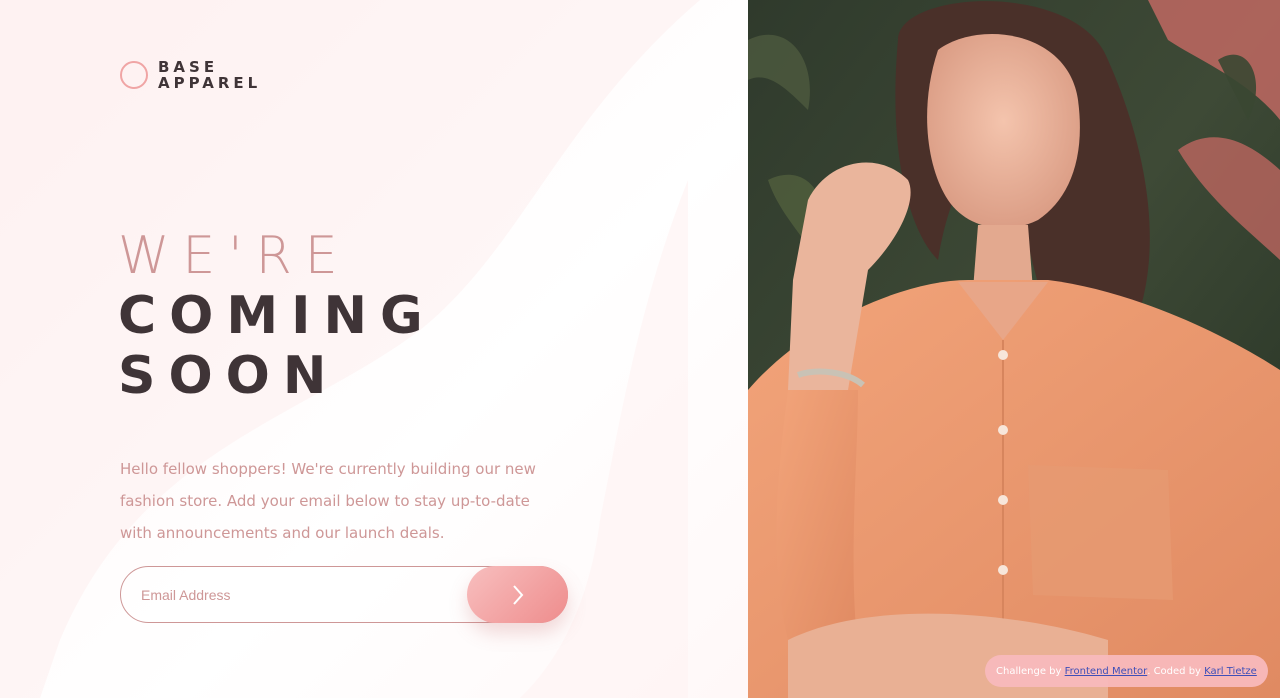 The image size is (1280, 698). Describe the element at coordinates (1029, 671) in the screenshot. I see `attribution-prefix: Challenge by` at that location.